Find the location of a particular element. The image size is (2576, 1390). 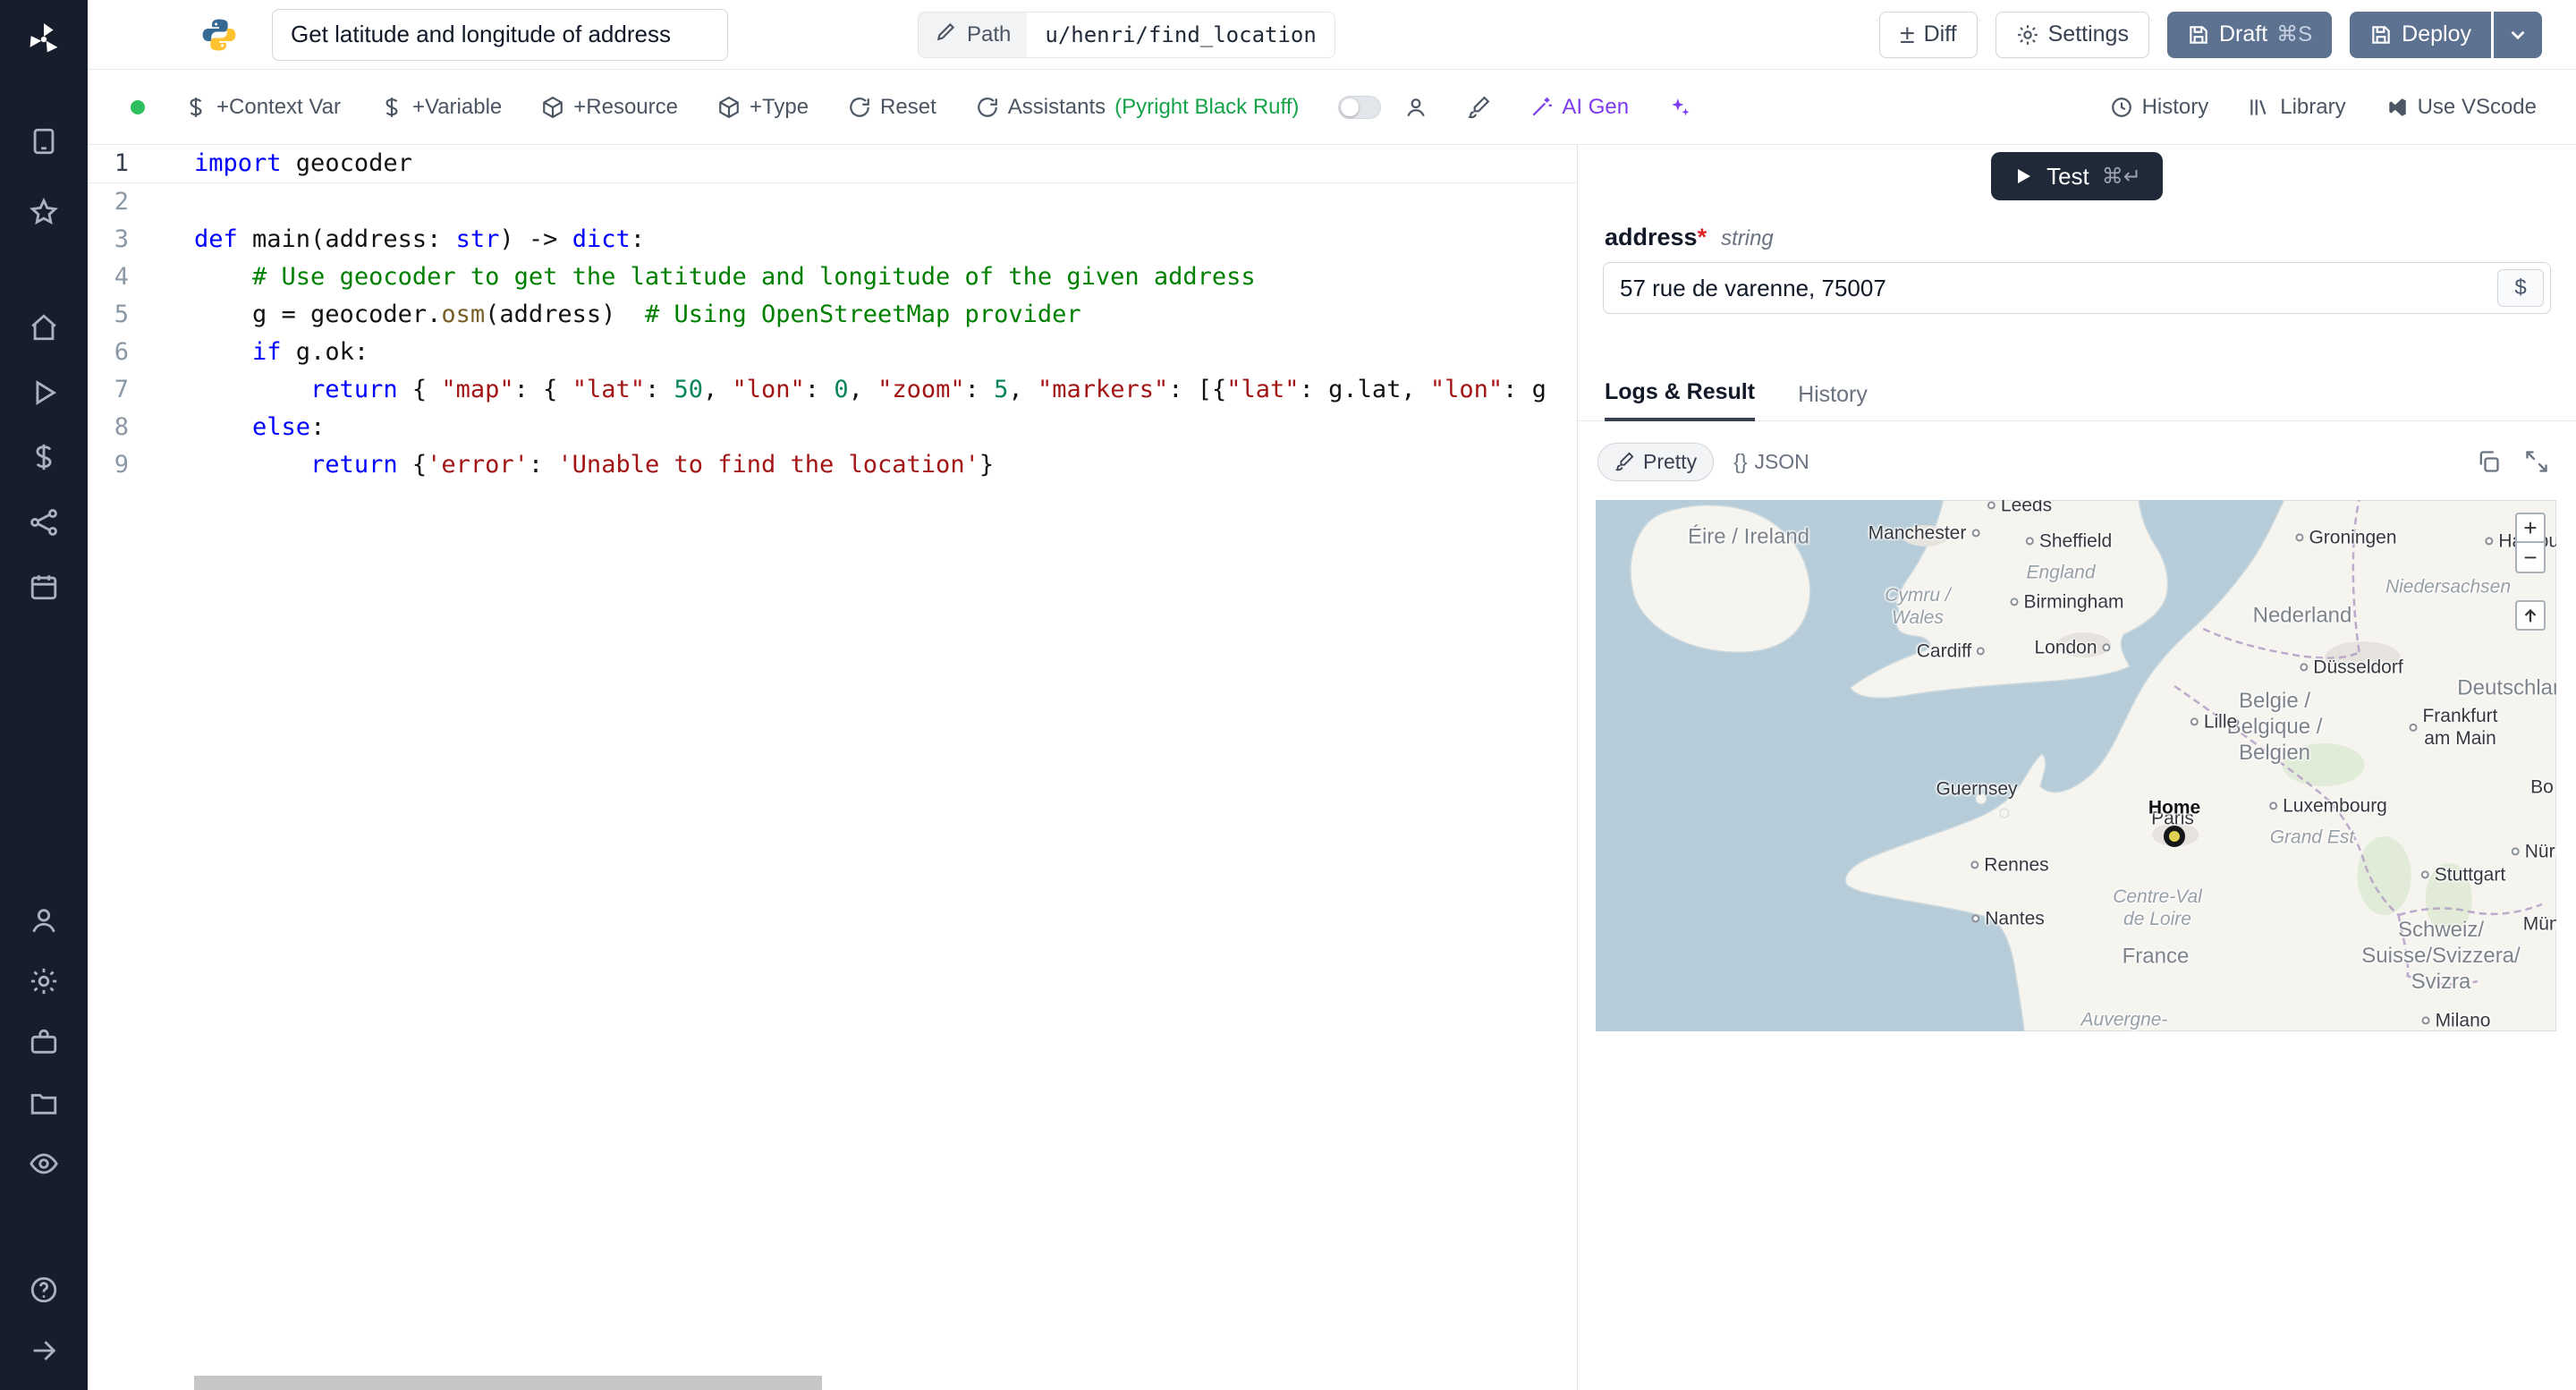

schedules-calendar-icon is located at coordinates (44, 587).